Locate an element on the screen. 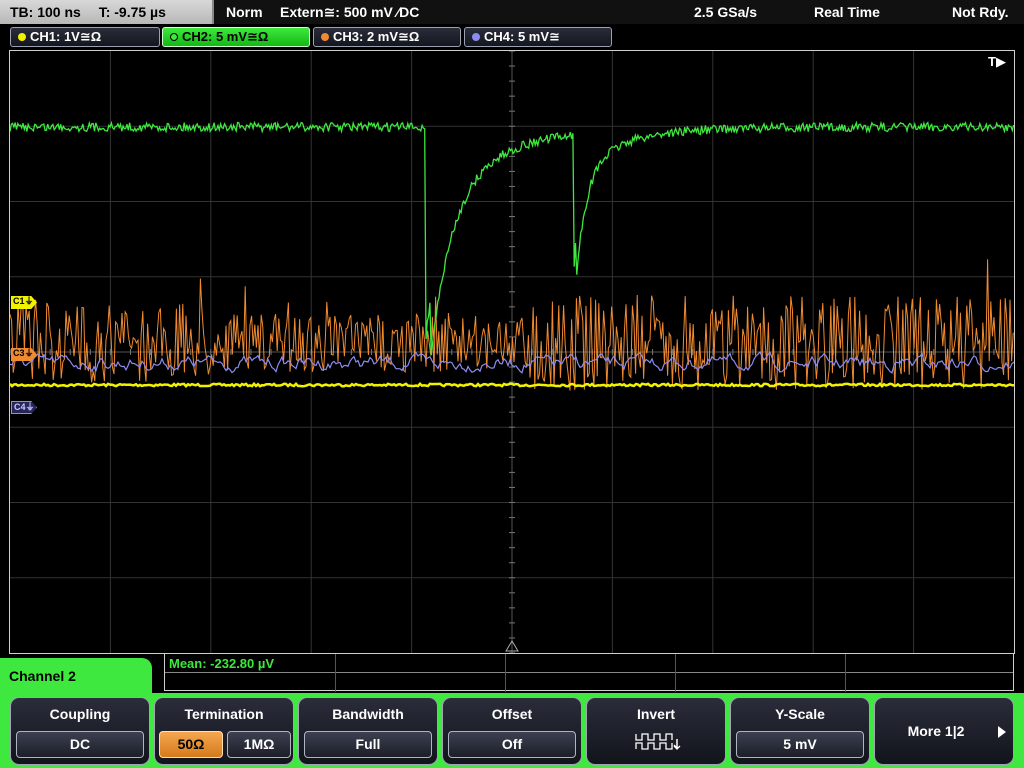 The height and width of the screenshot is (768, 1024). measurement-bar: Mean: -232.80 µV is located at coordinates (589, 672).